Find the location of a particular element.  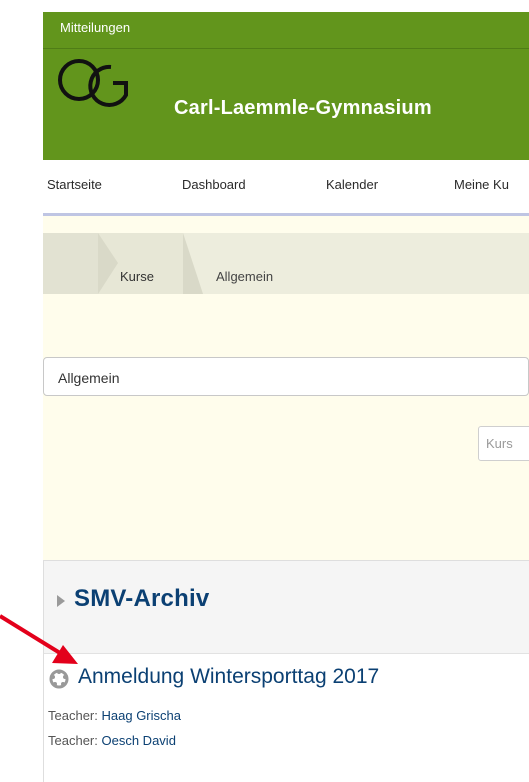

nav-item-startseite: Startseite is located at coordinates (74, 184).